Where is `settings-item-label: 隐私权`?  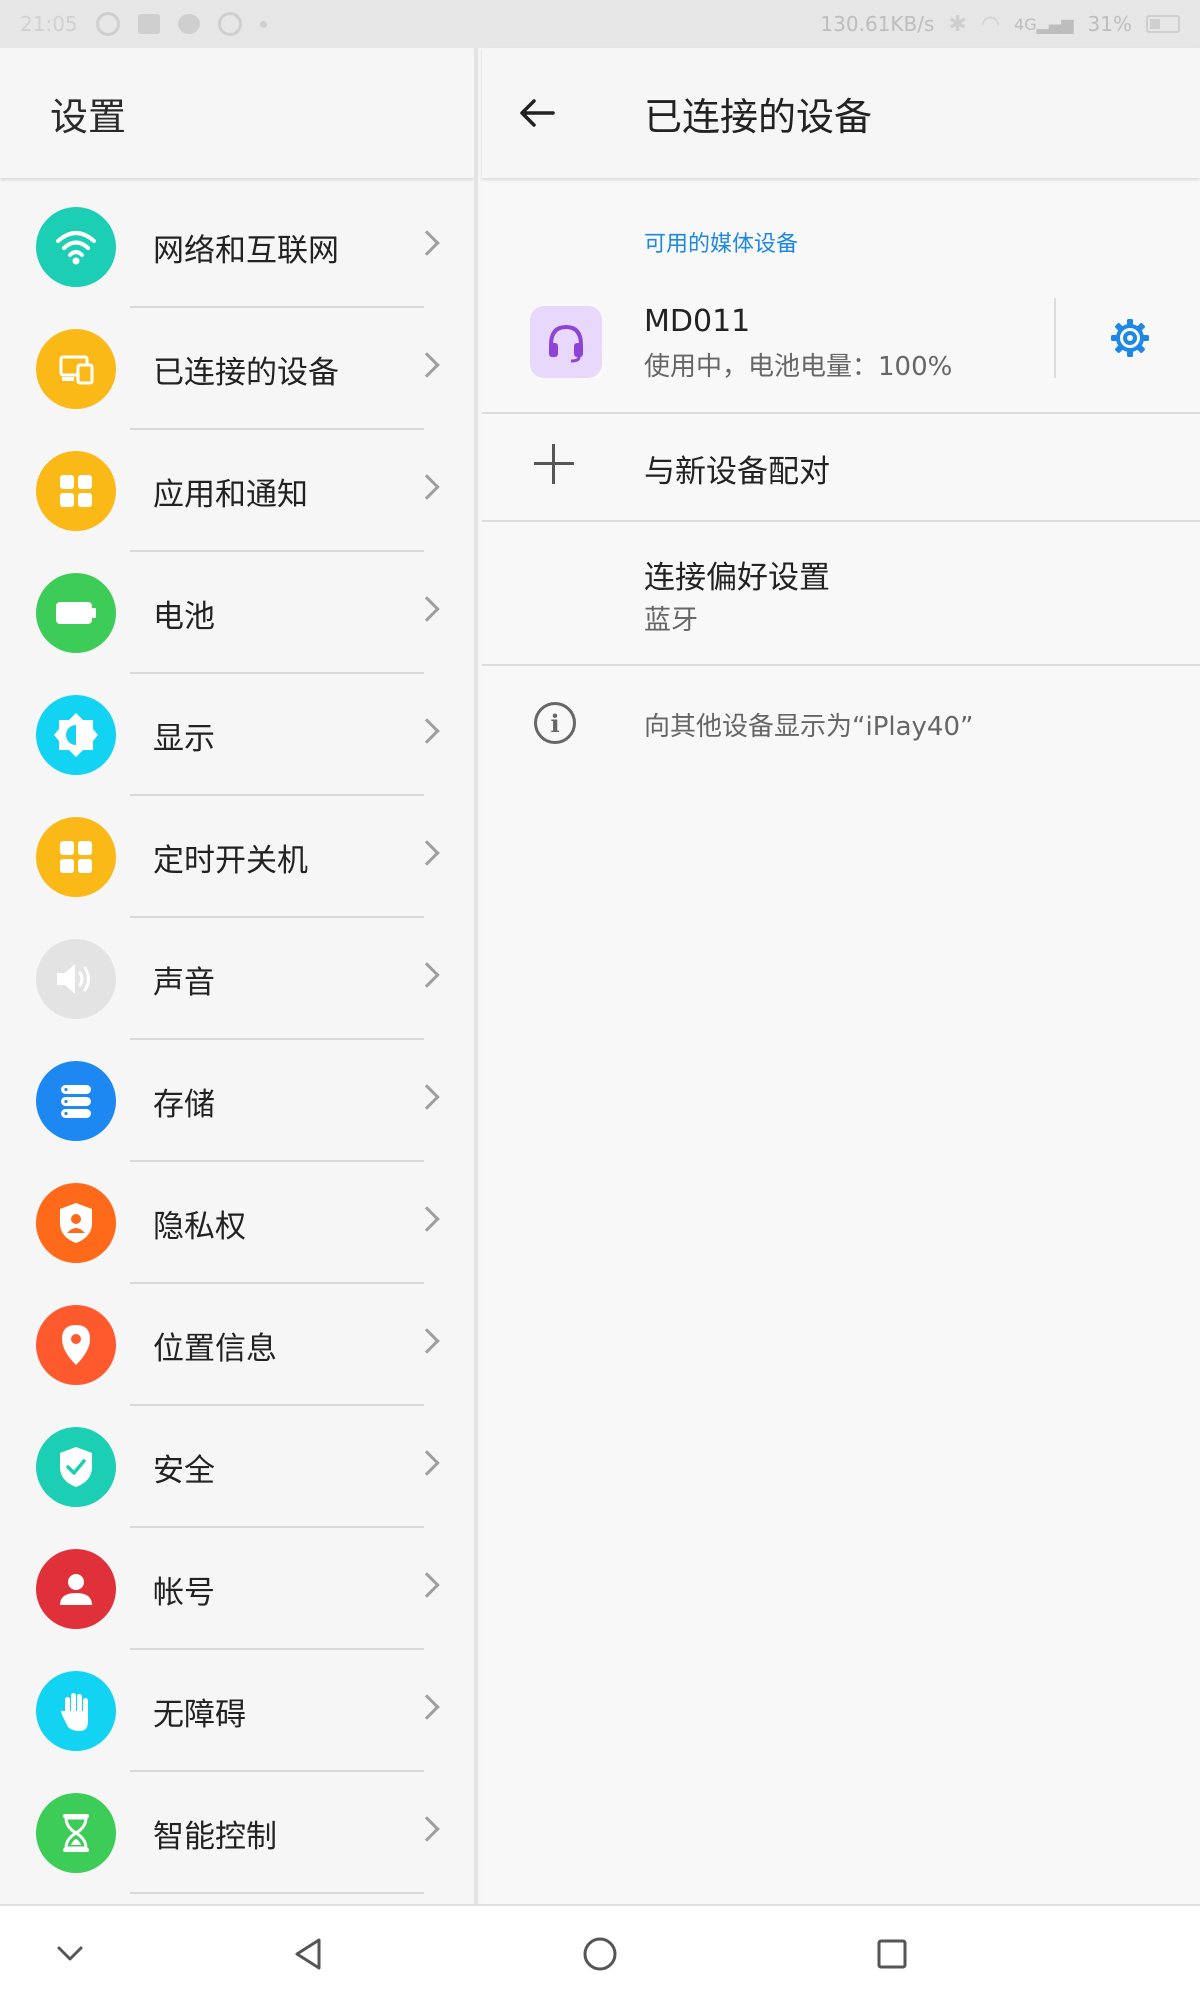
settings-item-label: 隐私权 is located at coordinates (199, 1226).